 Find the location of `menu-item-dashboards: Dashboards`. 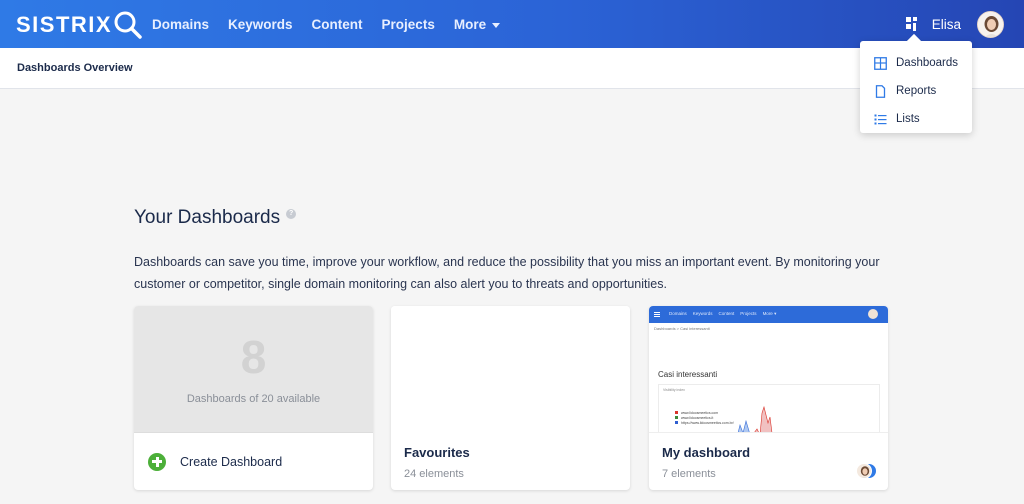

menu-item-dashboards: Dashboards is located at coordinates (916, 63).